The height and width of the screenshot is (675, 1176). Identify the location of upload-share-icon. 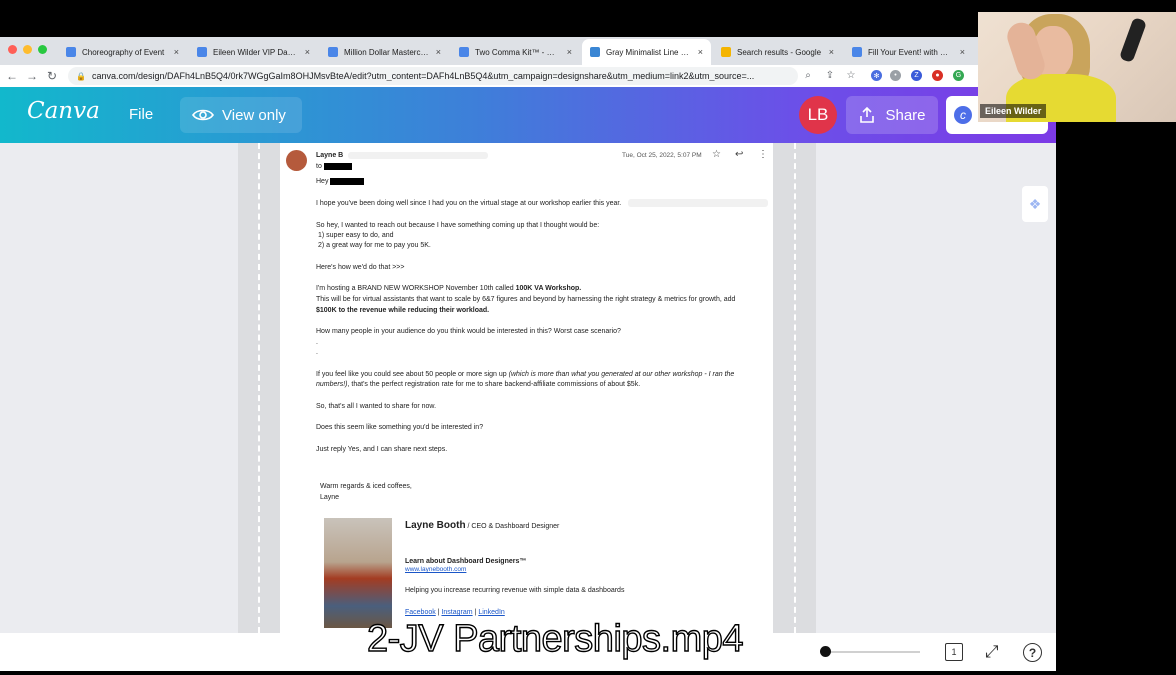
(867, 114).